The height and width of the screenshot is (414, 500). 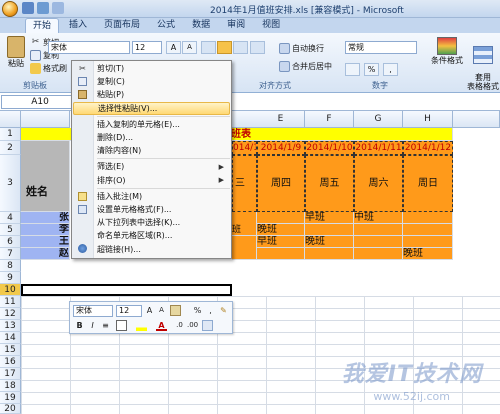 What do you see at coordinates (244, 148) in the screenshot?
I see `date-cell-partial: 014/1/8` at bounding box center [244, 148].